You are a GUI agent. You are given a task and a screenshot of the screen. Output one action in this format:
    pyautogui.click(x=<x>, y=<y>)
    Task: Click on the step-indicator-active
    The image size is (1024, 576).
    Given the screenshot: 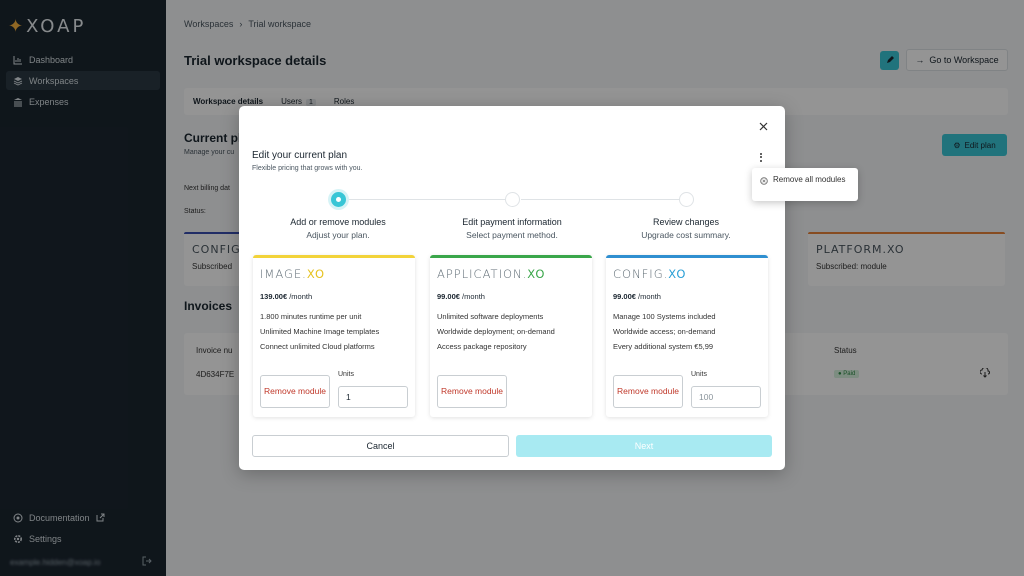 What is the action you would take?
    pyautogui.click(x=338, y=199)
    